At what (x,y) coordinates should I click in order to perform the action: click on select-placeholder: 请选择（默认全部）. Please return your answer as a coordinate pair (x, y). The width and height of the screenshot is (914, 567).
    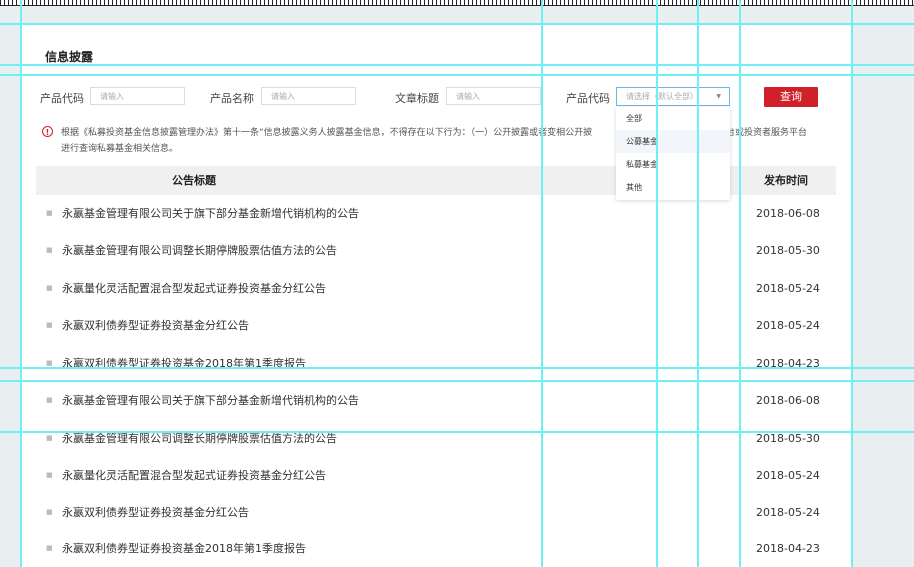
    Looking at the image, I should click on (662, 96).